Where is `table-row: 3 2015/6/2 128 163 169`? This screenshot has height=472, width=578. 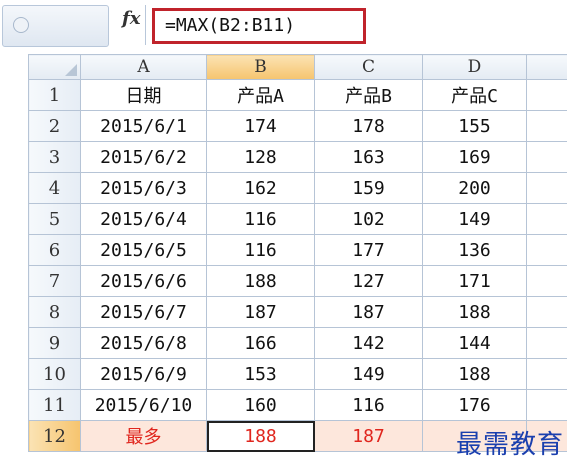
table-row: 3 2015/6/2 128 163 169 is located at coordinates (297, 157).